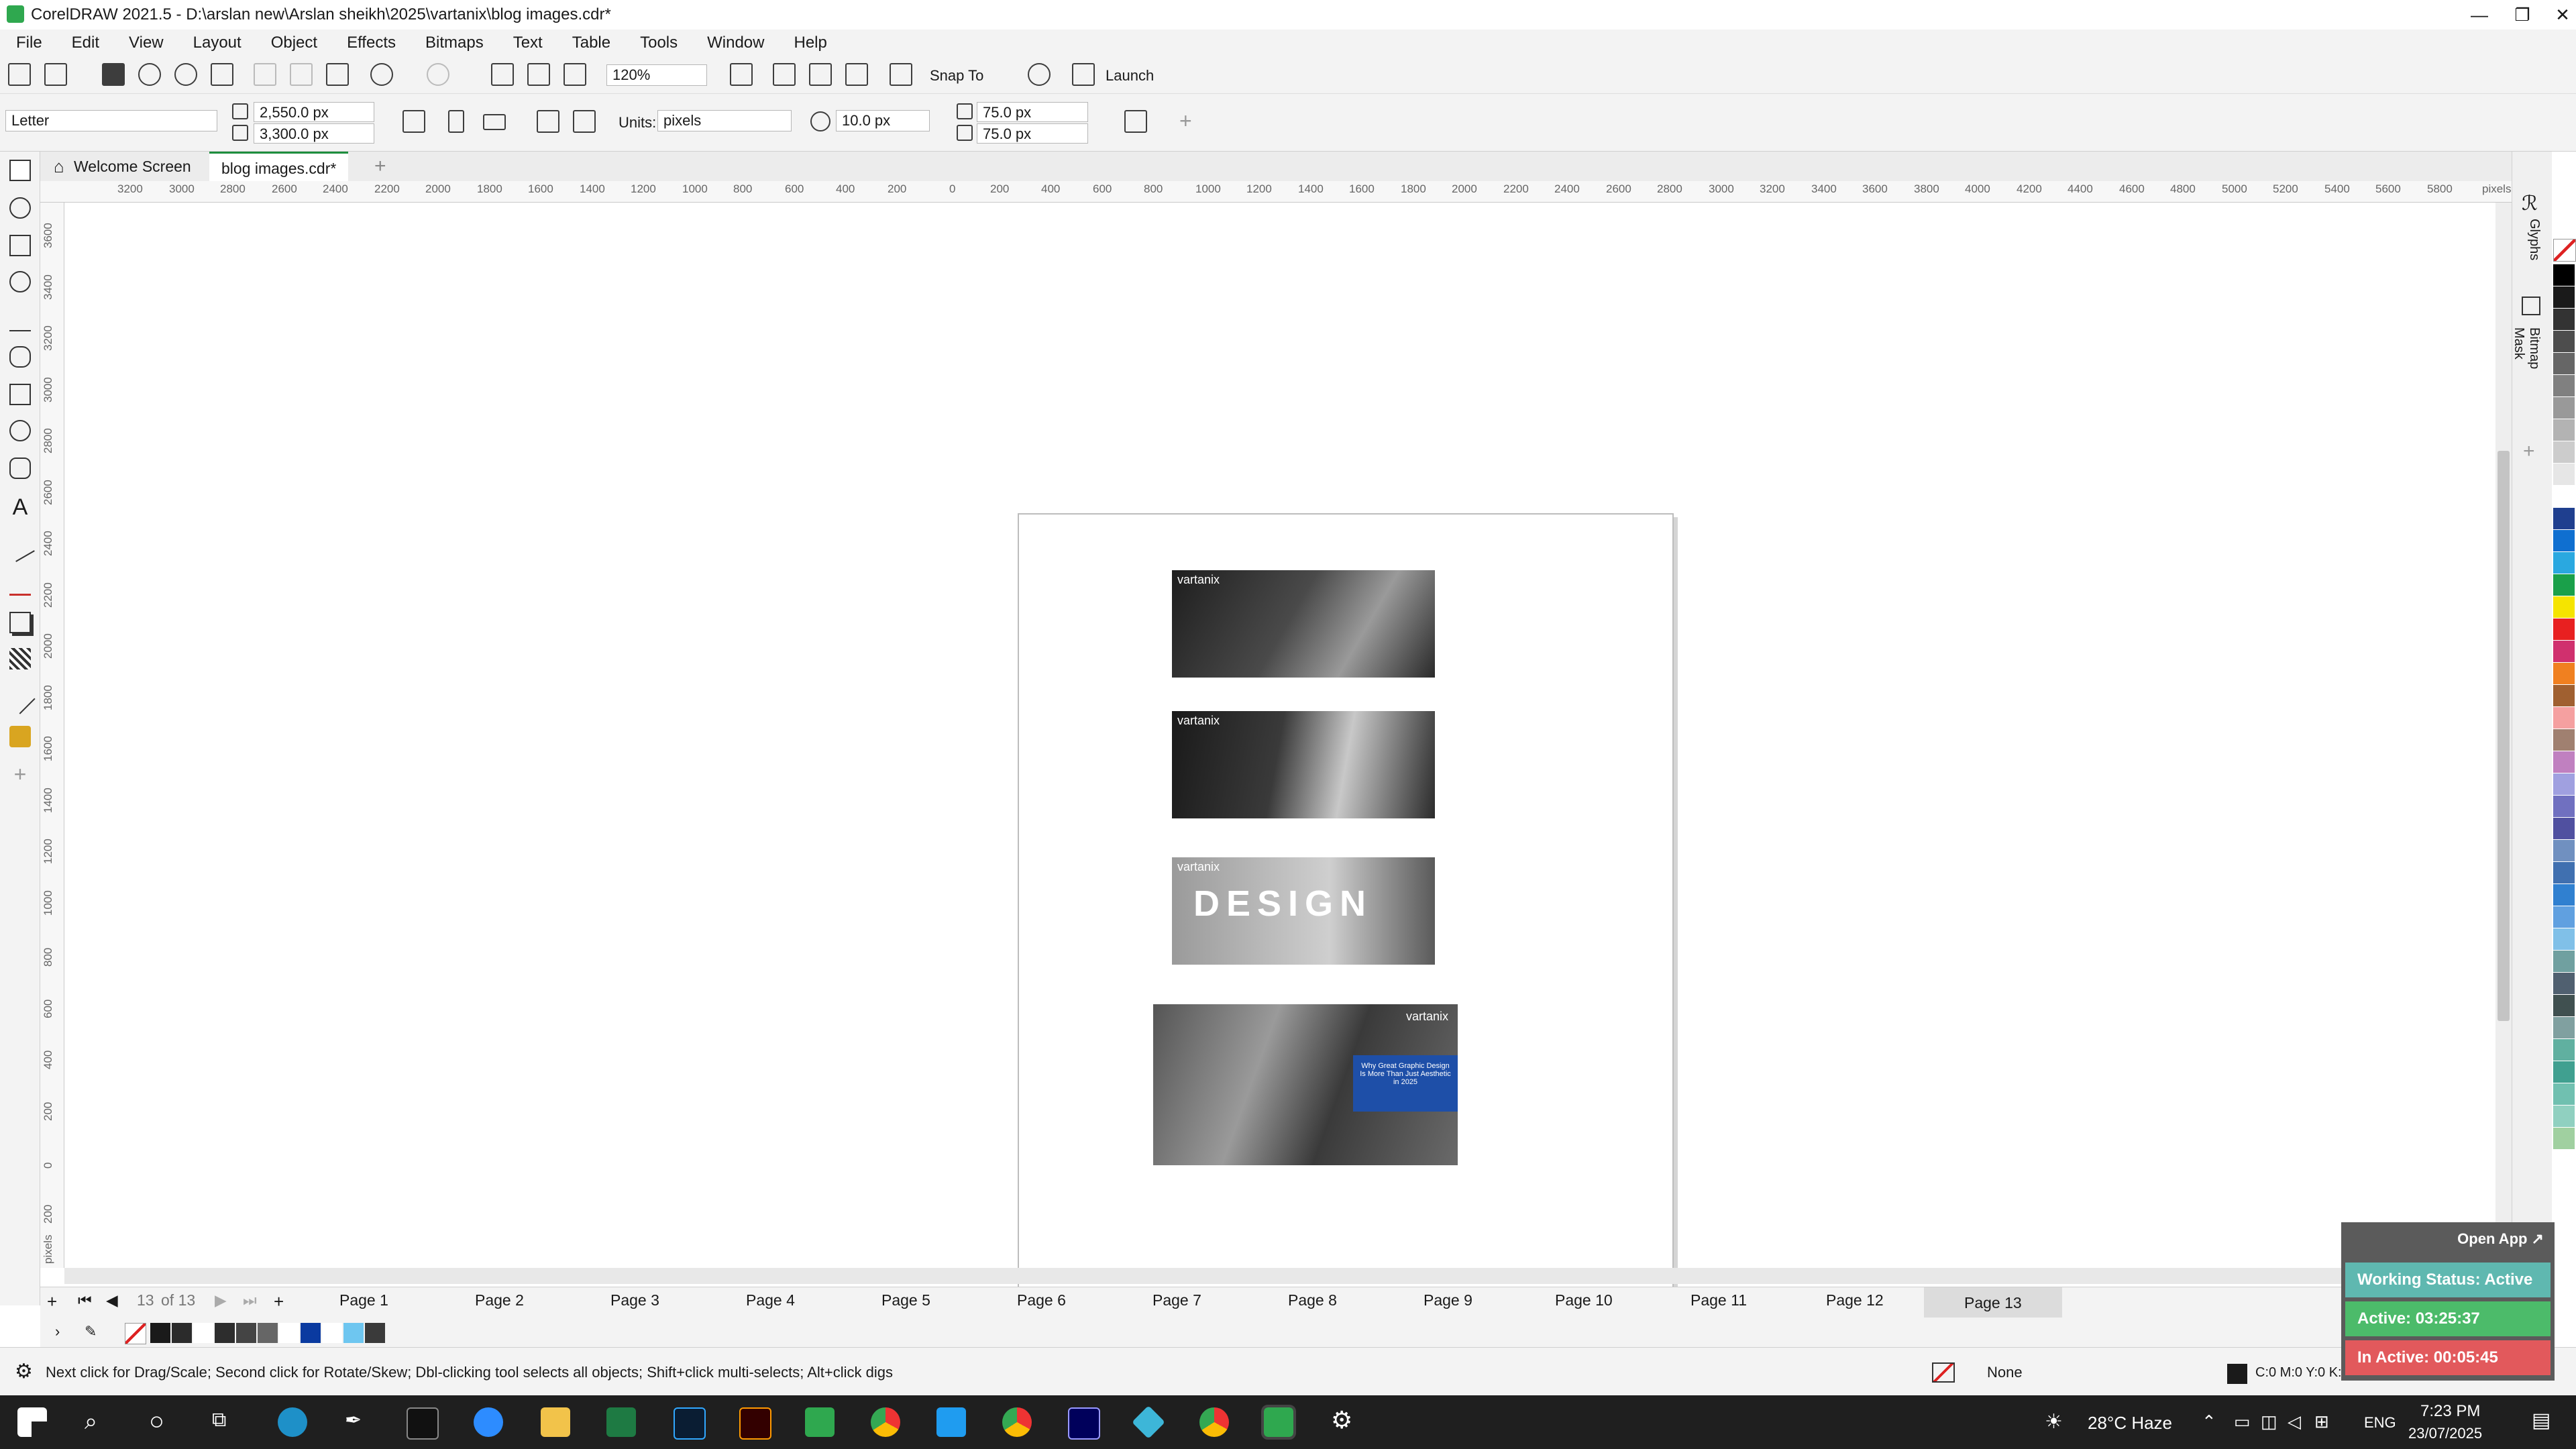 Image resolution: width=2576 pixels, height=1449 pixels. I want to click on outline-color-icon, so click(2237, 1374).